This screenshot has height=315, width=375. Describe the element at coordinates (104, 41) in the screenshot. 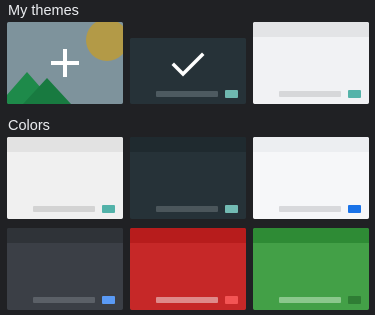

I see `sun-shape` at that location.